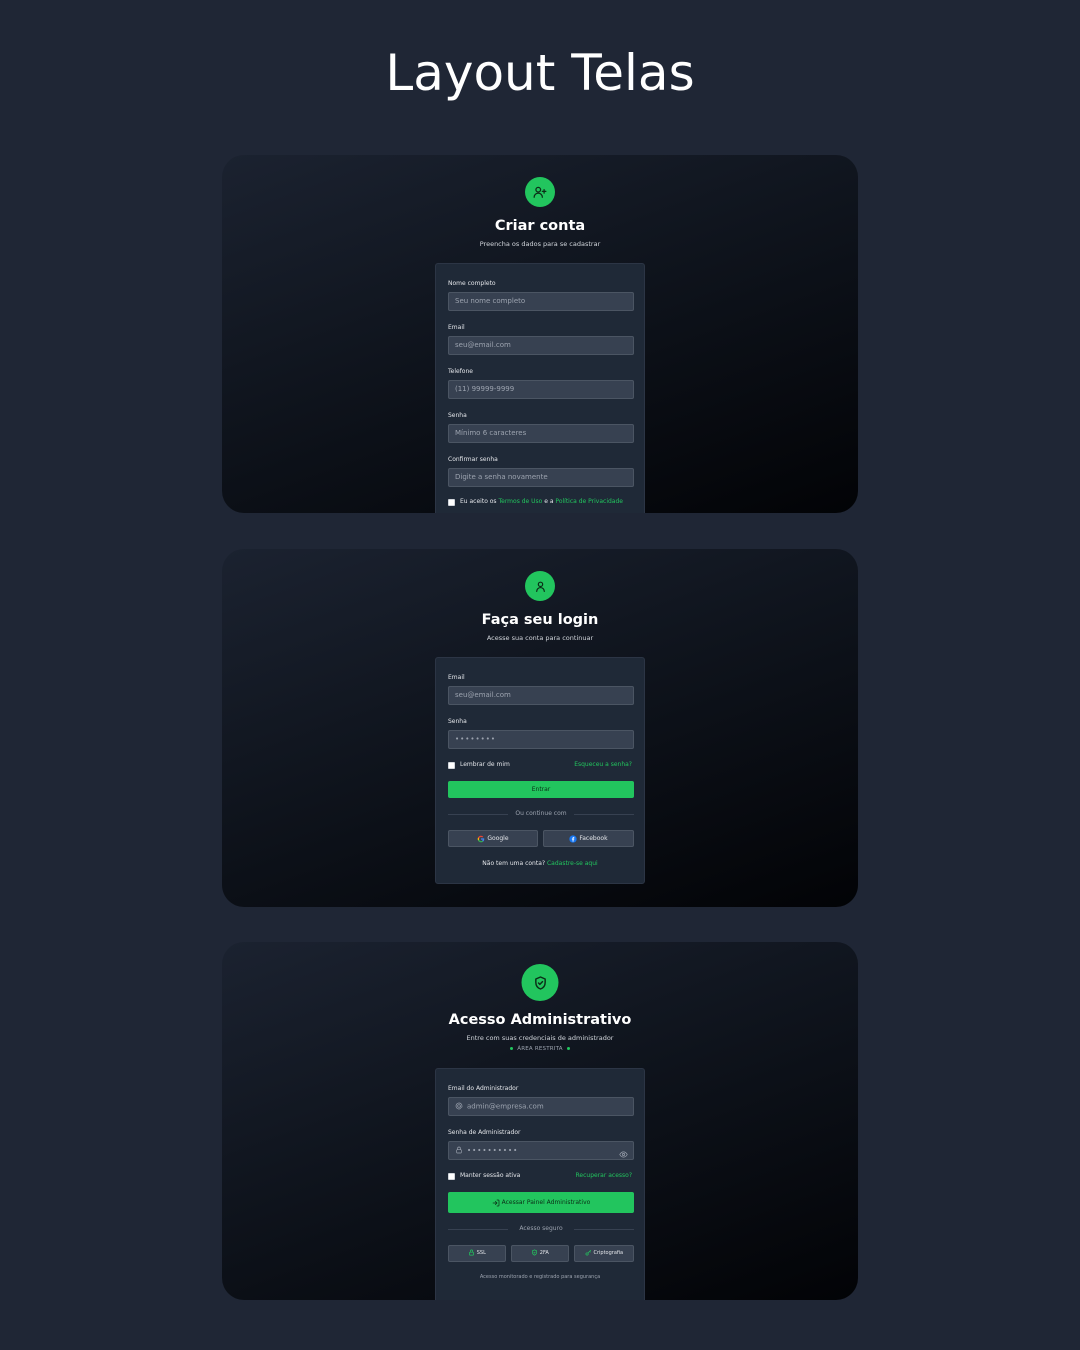 Image resolution: width=1080 pixels, height=1350 pixels. Describe the element at coordinates (540, 73) in the screenshot. I see `page-title: Layout Telas` at that location.